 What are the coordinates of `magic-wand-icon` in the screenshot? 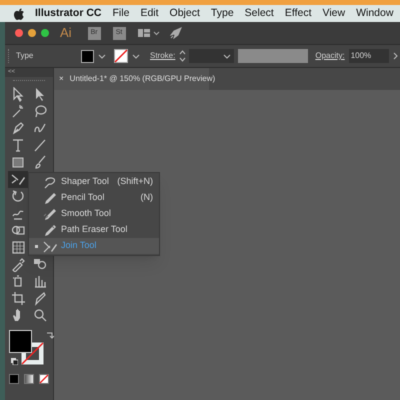 It's located at (18, 111).